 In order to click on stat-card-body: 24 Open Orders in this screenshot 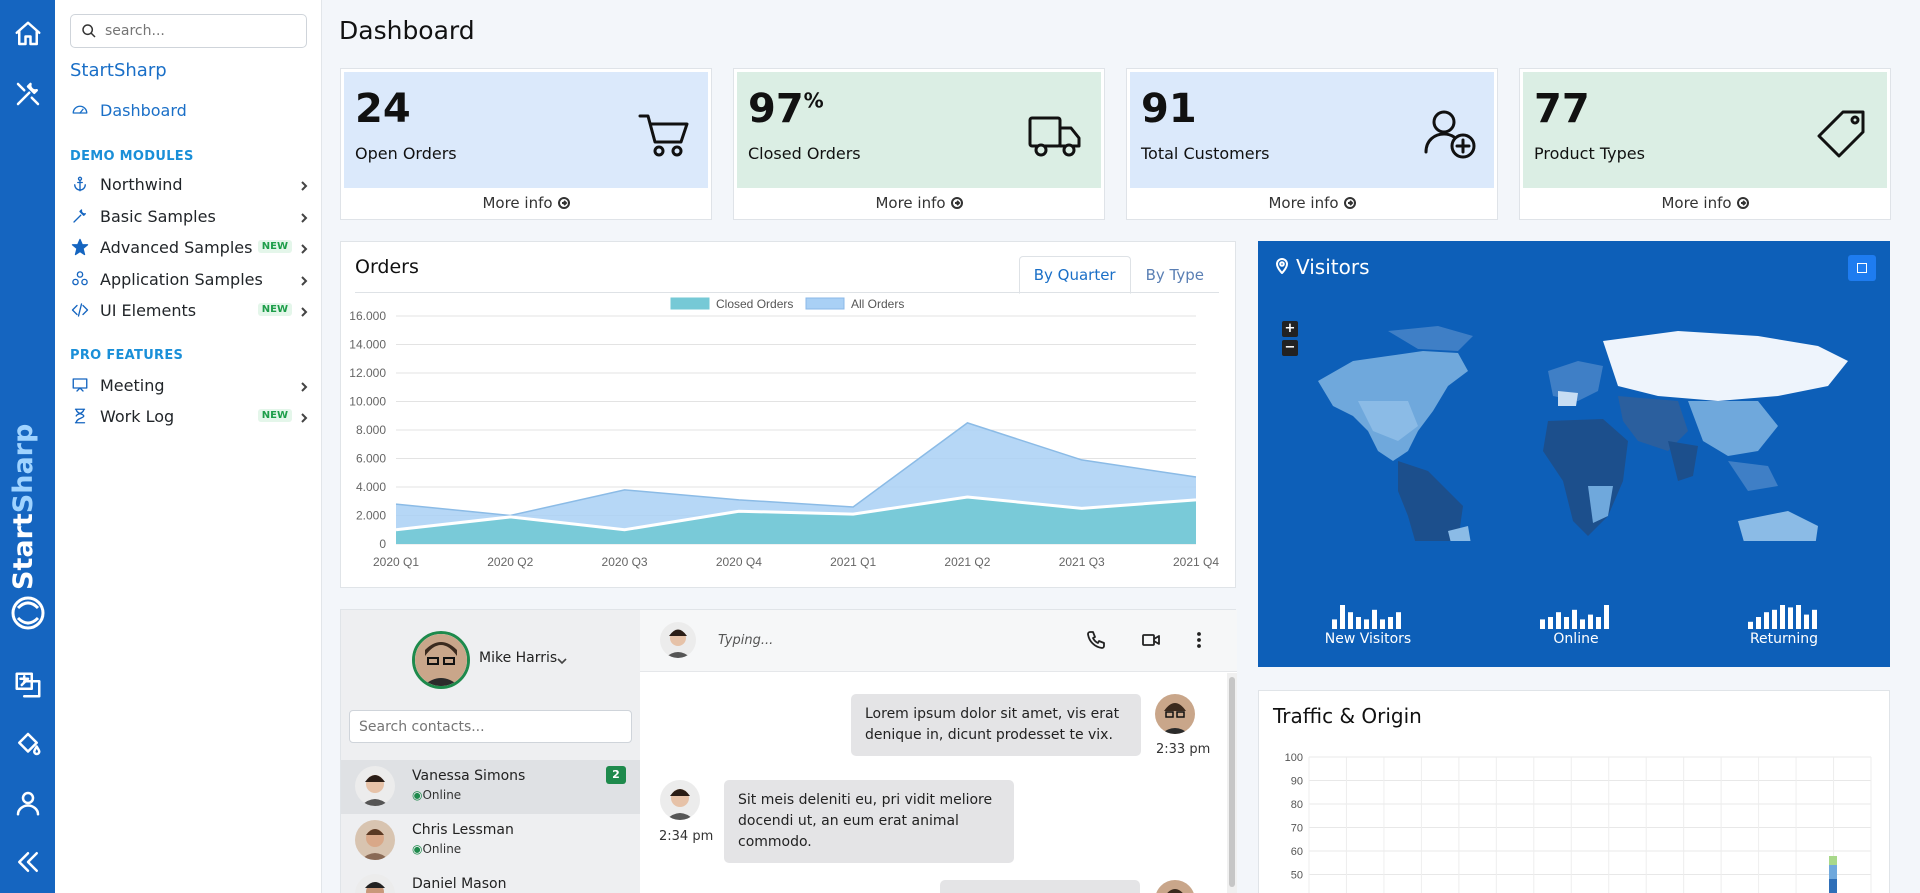, I will do `click(526, 130)`.